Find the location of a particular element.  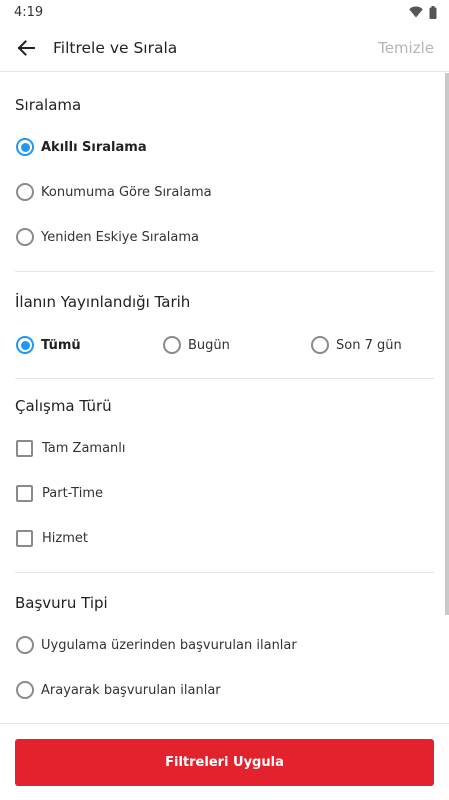

sort-option-label: Konumuma Göre Sıralama is located at coordinates (126, 192).